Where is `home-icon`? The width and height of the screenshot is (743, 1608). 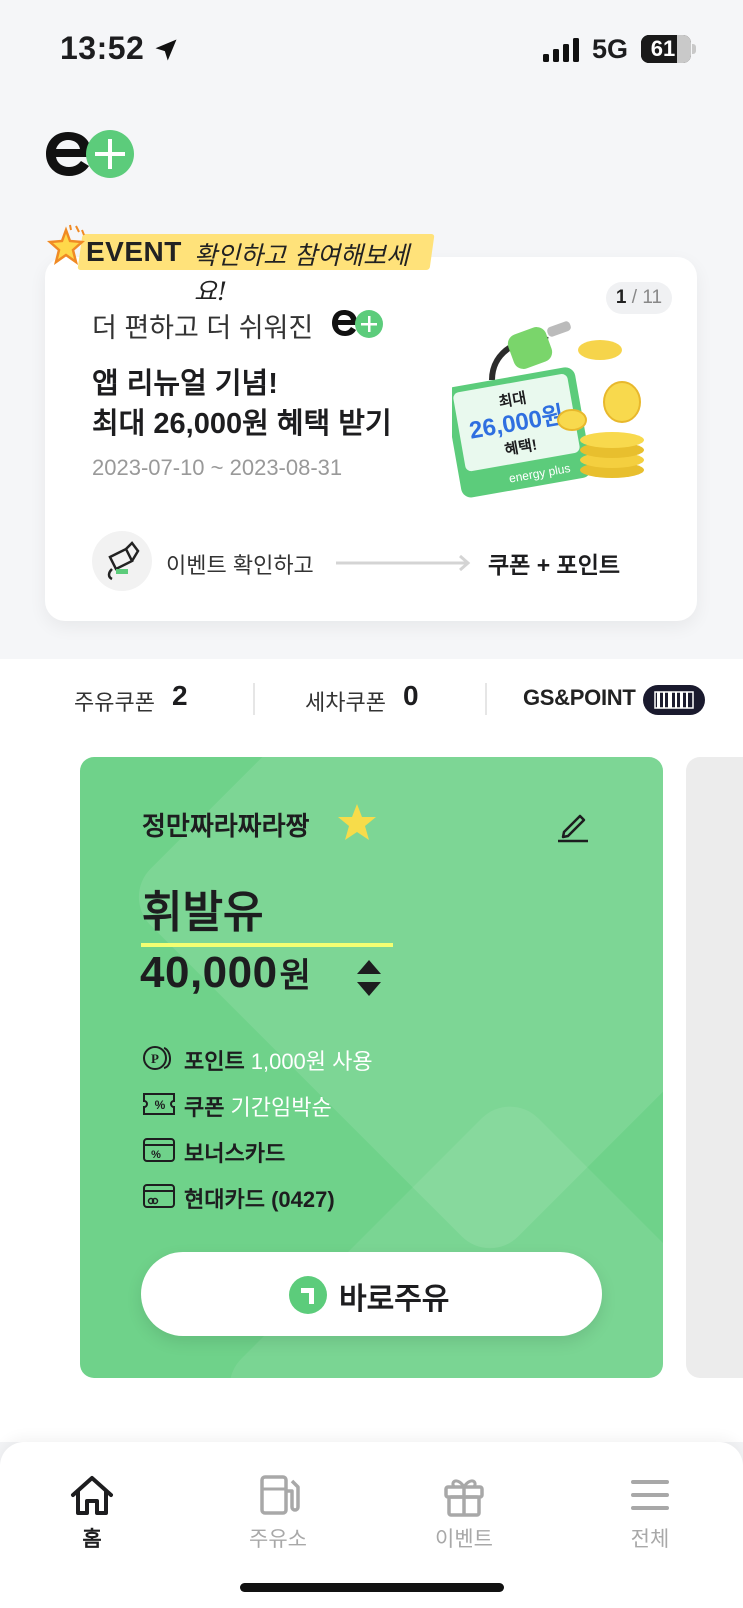
home-icon is located at coordinates (92, 1495).